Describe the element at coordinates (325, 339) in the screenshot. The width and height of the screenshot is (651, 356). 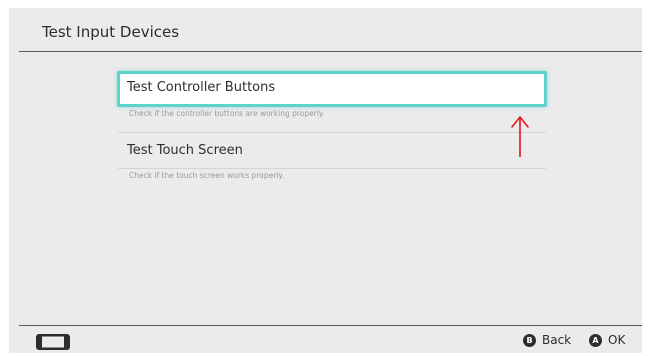
I see `footer: B Back A OK` at that location.